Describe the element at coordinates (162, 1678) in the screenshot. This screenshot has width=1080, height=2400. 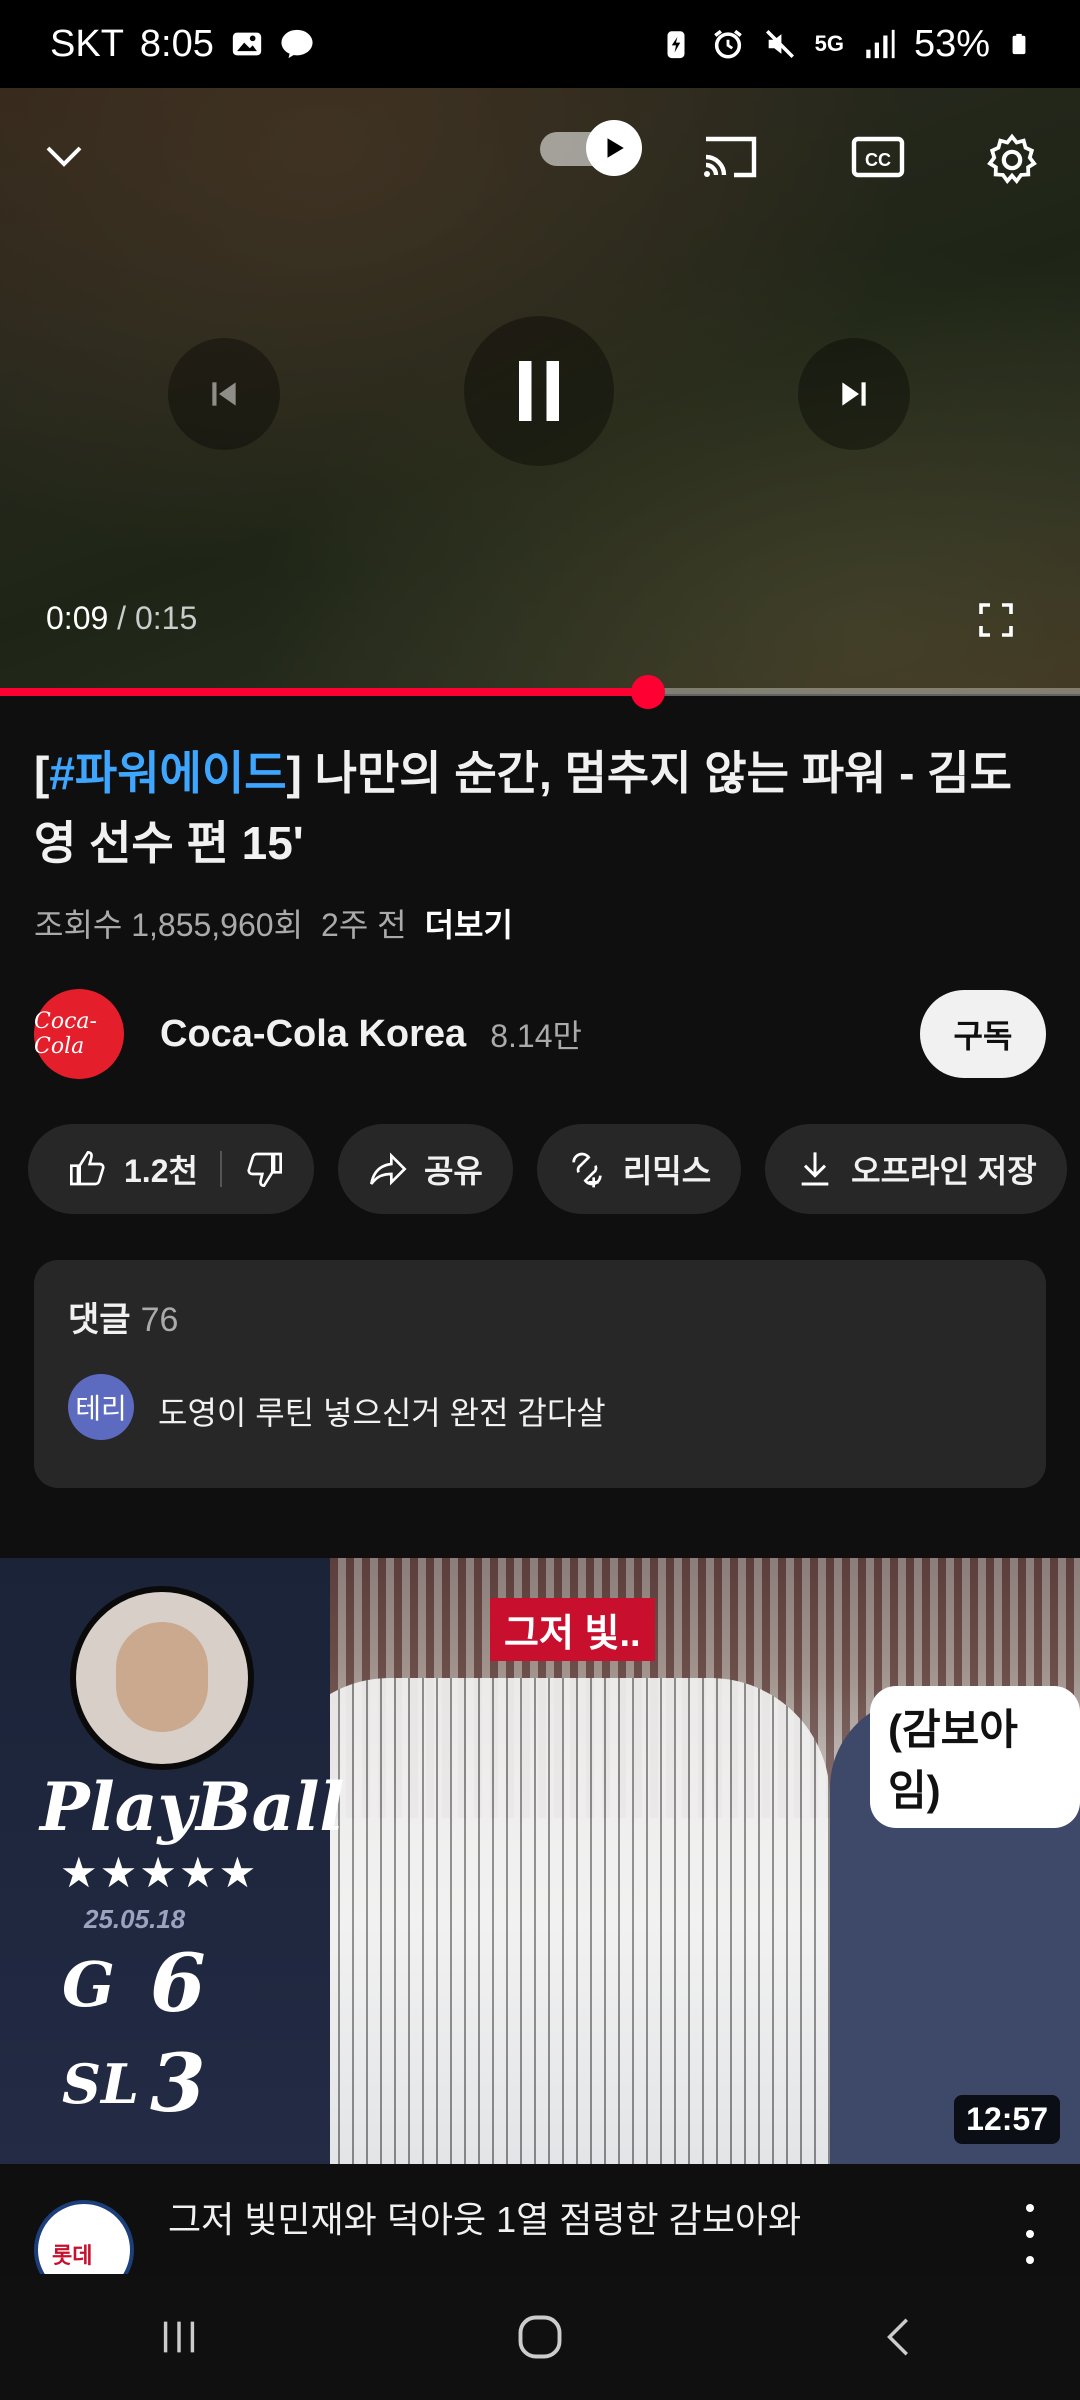
I see `host-portrait` at that location.